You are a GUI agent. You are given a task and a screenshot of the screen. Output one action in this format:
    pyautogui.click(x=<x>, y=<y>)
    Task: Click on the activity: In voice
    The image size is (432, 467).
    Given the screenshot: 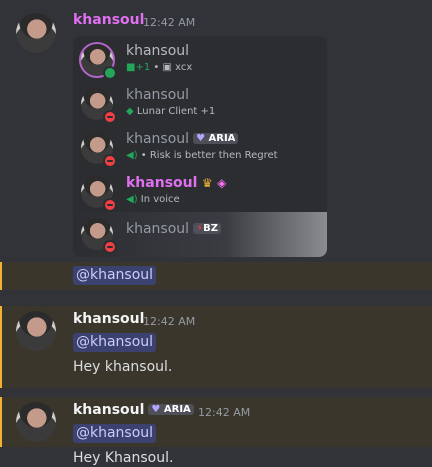 What is the action you would take?
    pyautogui.click(x=160, y=199)
    